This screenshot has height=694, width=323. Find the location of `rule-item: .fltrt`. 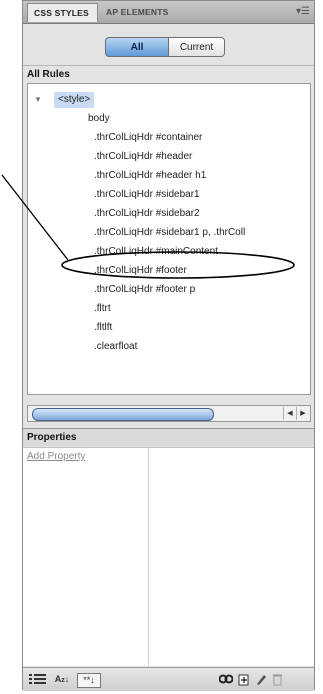

rule-item: .fltrt is located at coordinates (102, 308).